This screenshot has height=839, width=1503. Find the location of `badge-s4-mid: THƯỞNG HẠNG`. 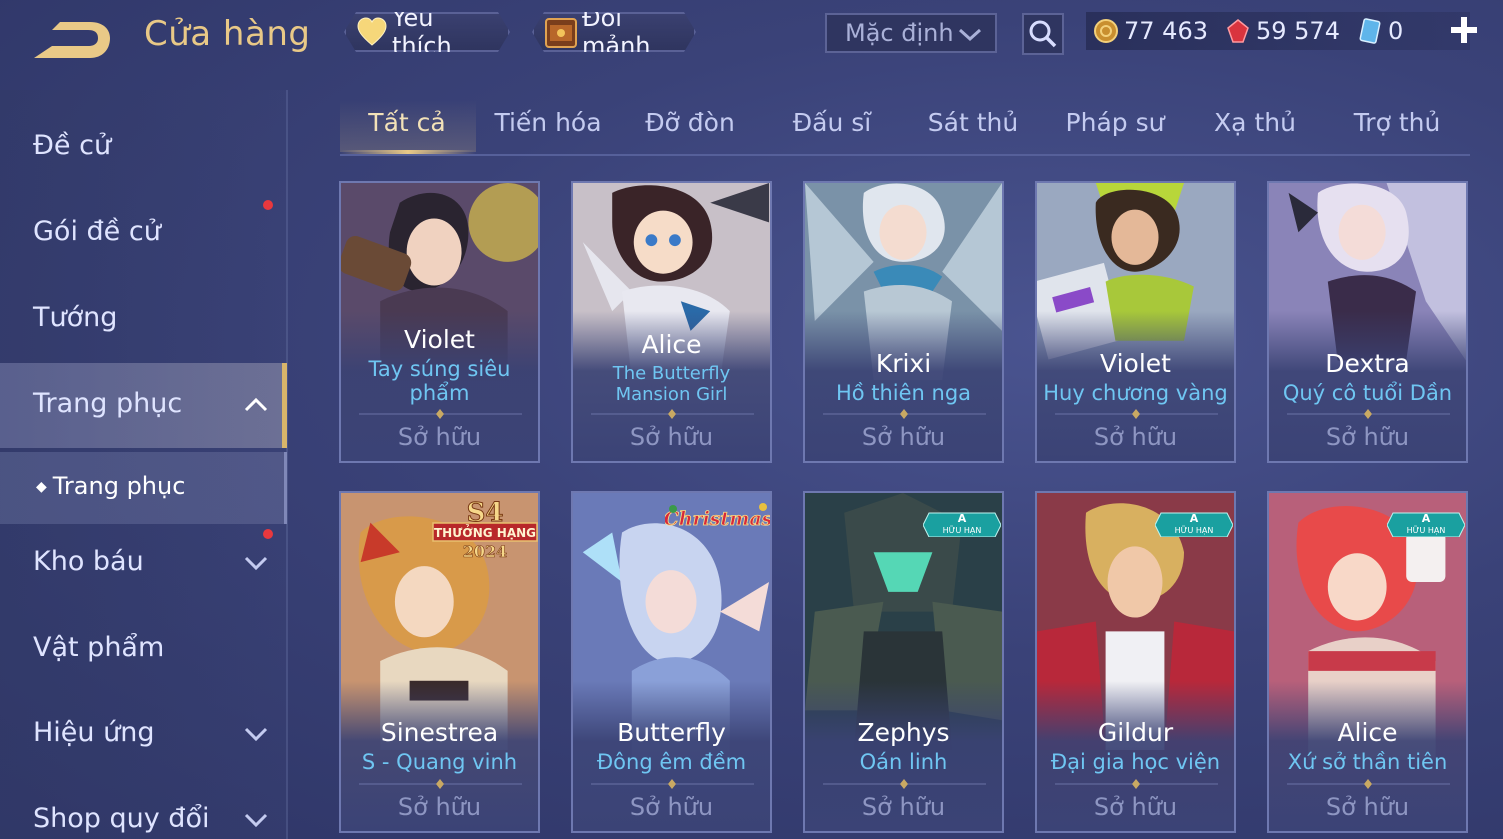

badge-s4-mid: THƯỞNG HẠNG is located at coordinates (485, 532).